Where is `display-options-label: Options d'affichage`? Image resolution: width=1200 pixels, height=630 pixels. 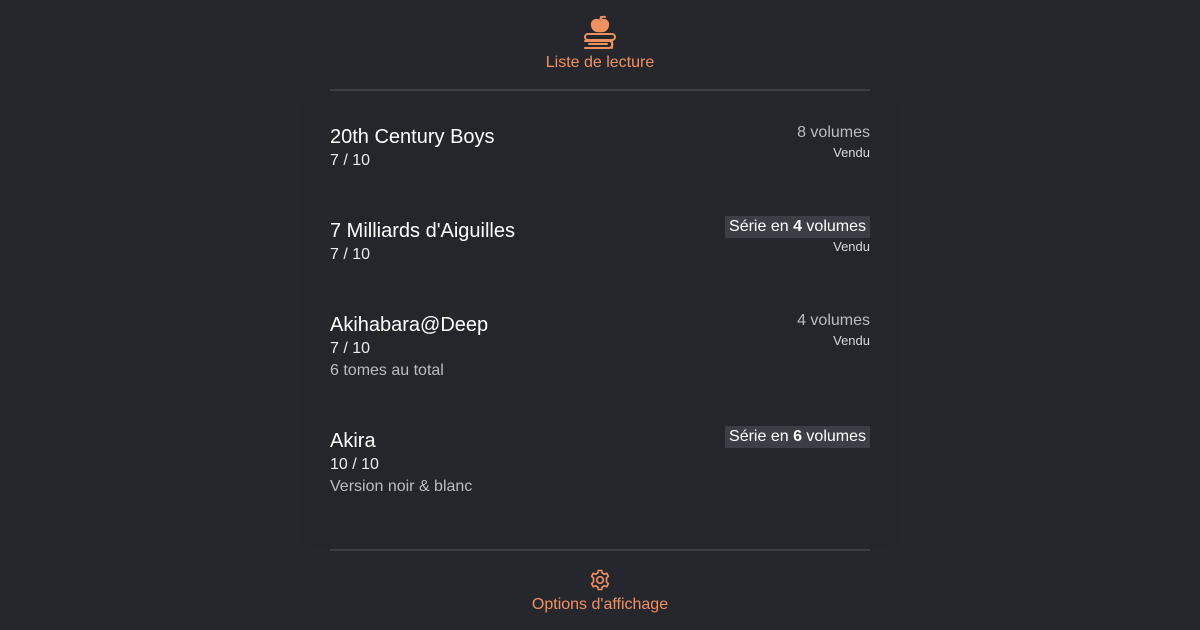 display-options-label: Options d'affichage is located at coordinates (600, 604).